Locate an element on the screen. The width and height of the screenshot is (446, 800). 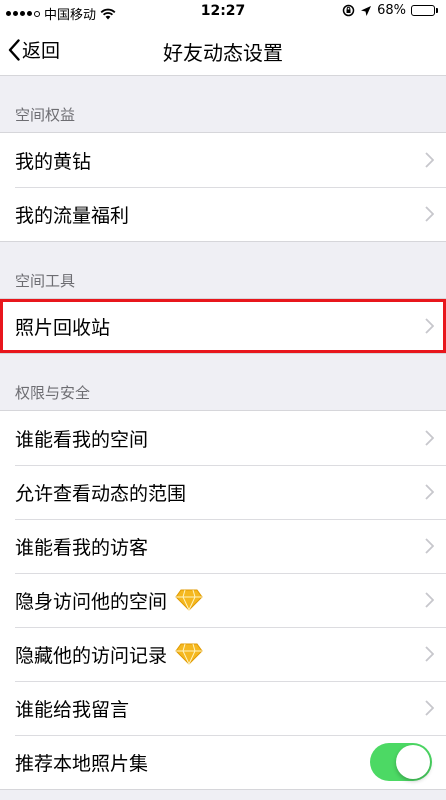
group-privileges: 我的黄钻 我的流量福利 is located at coordinates (223, 187).